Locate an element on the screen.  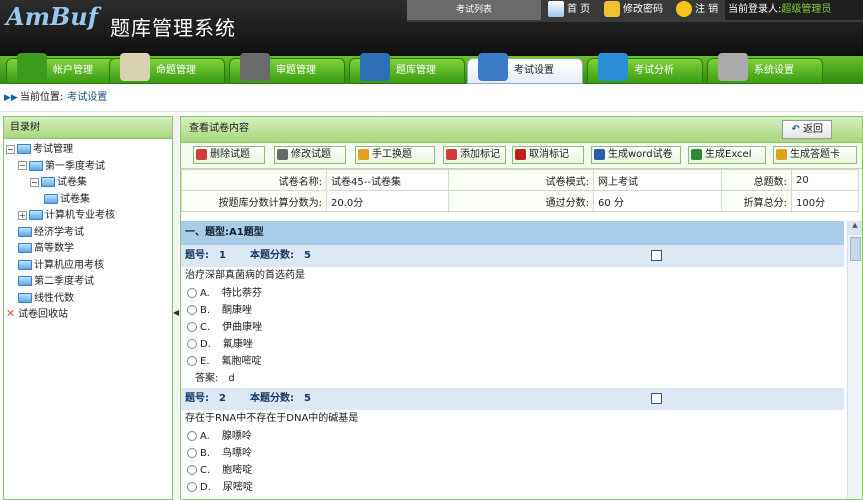
tree-node: ✕ 试卷回收站 is located at coordinates (37, 315).